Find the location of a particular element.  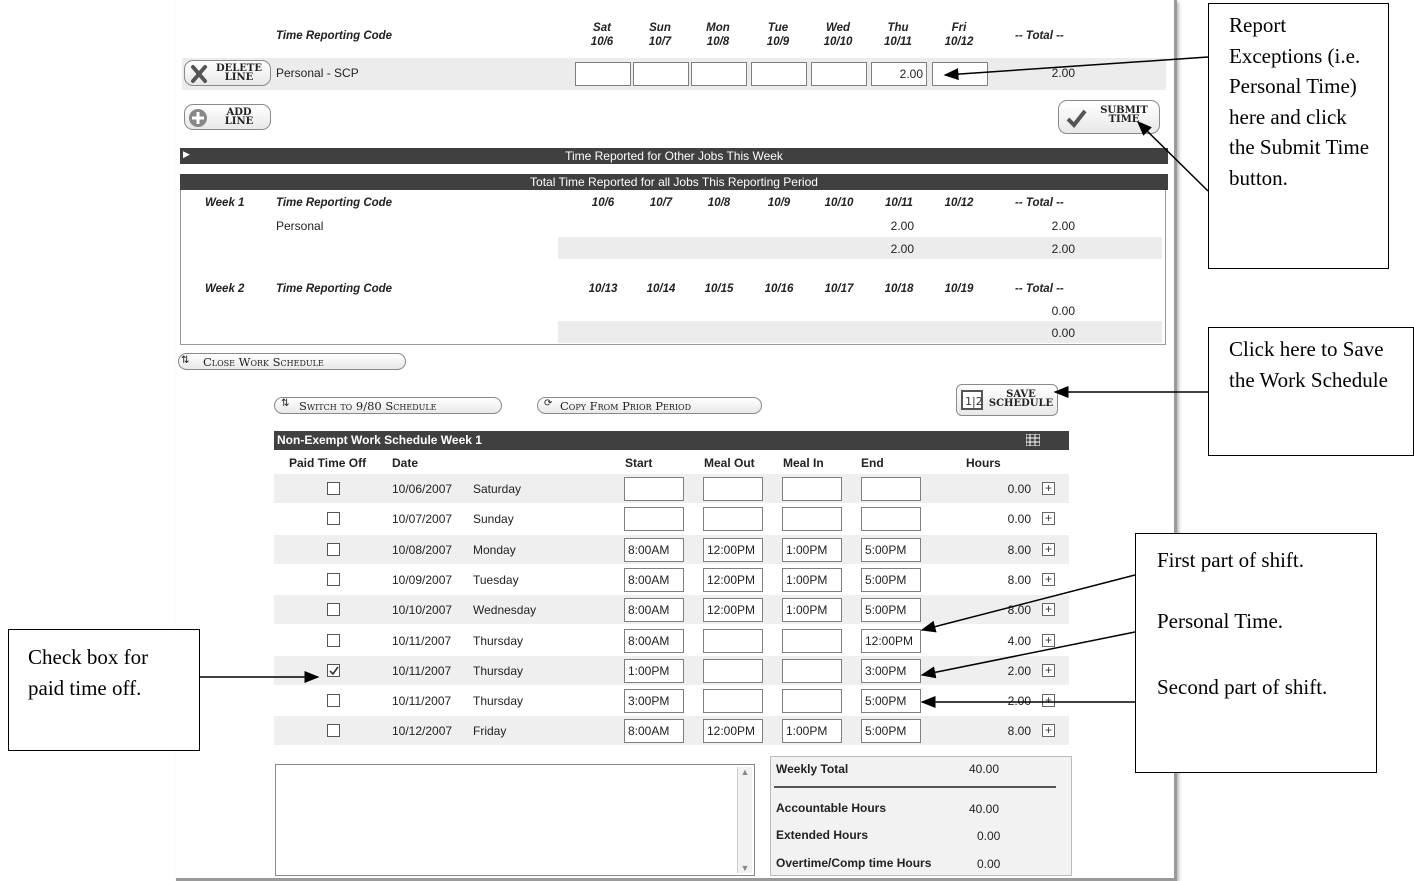

schedule-title-bar: Non-Exempt Work Schedule Week 1 is located at coordinates (671, 440).